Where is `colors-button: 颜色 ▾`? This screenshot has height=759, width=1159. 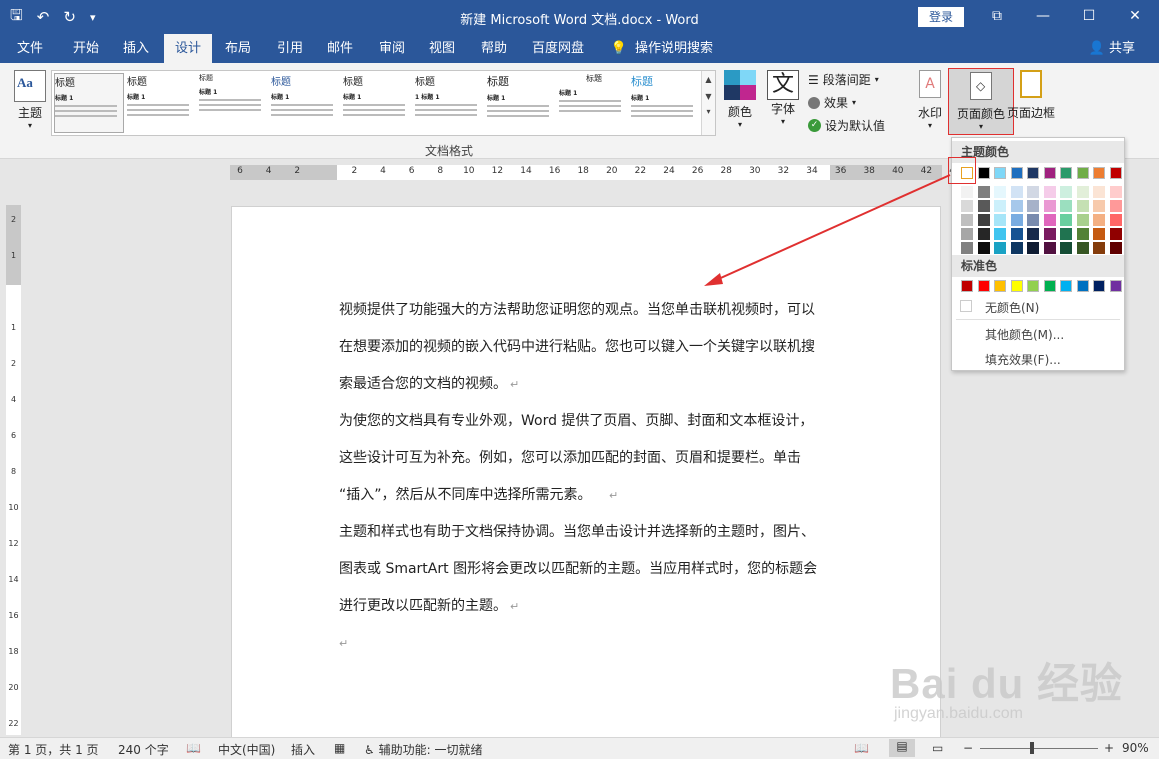
colors-button: 颜色 ▾ is located at coordinates (740, 99).